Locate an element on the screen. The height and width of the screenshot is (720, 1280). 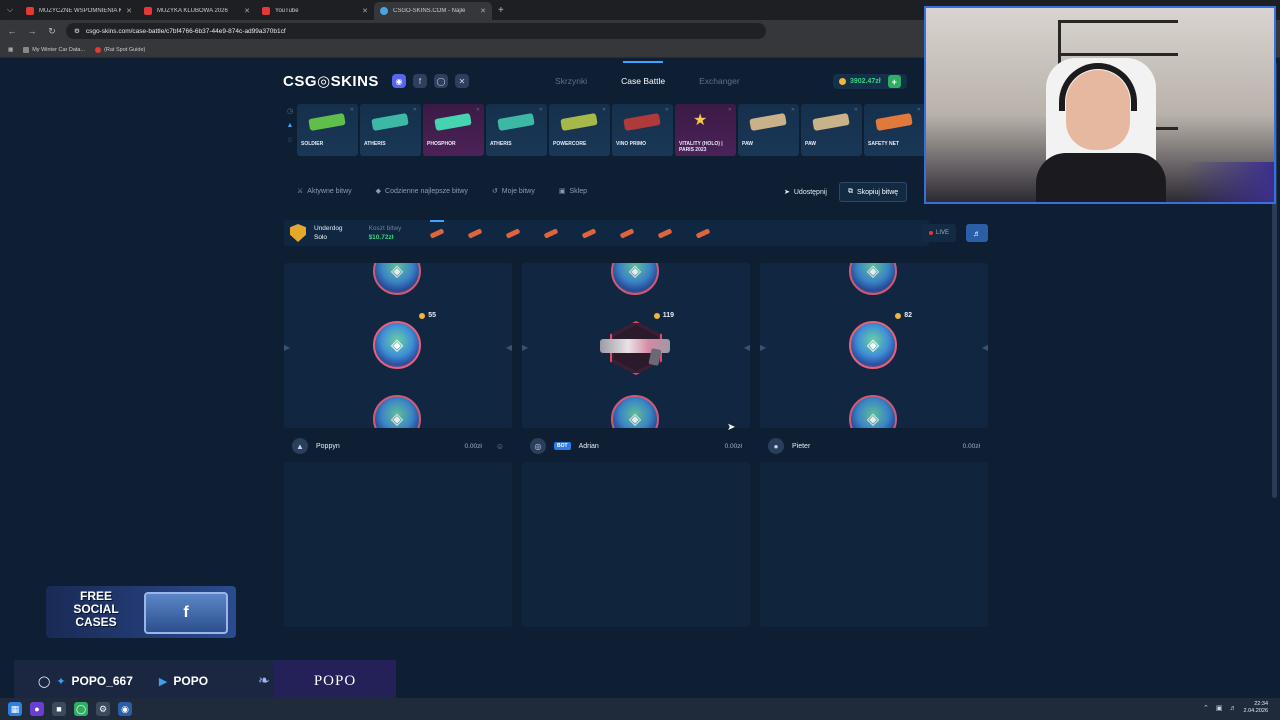
share-icon: ➤ is located at coordinates (787, 192).